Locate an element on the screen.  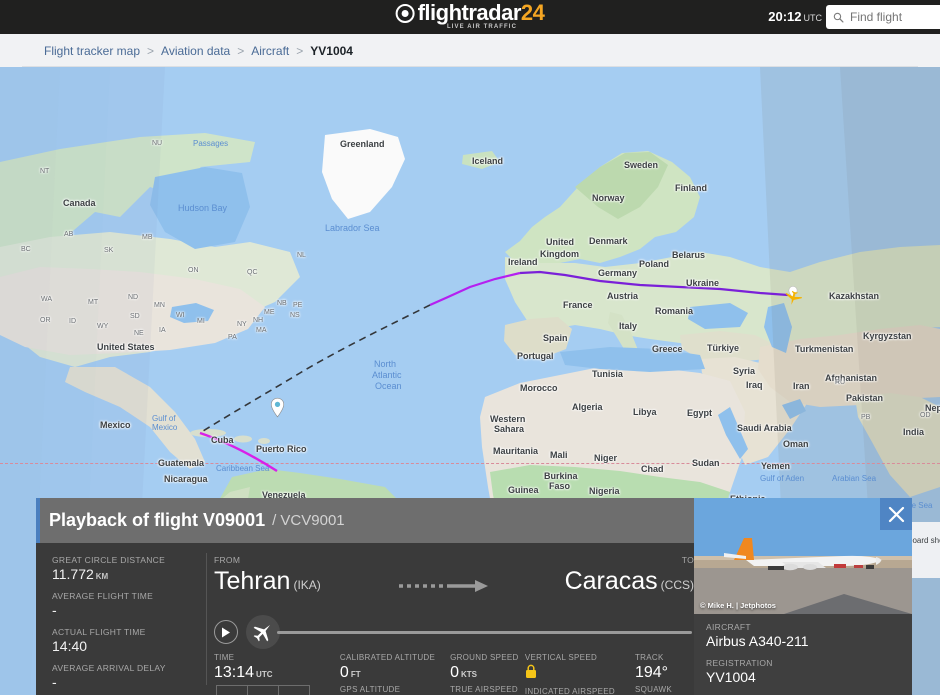
map-label: United is located at coordinates (560, 242).